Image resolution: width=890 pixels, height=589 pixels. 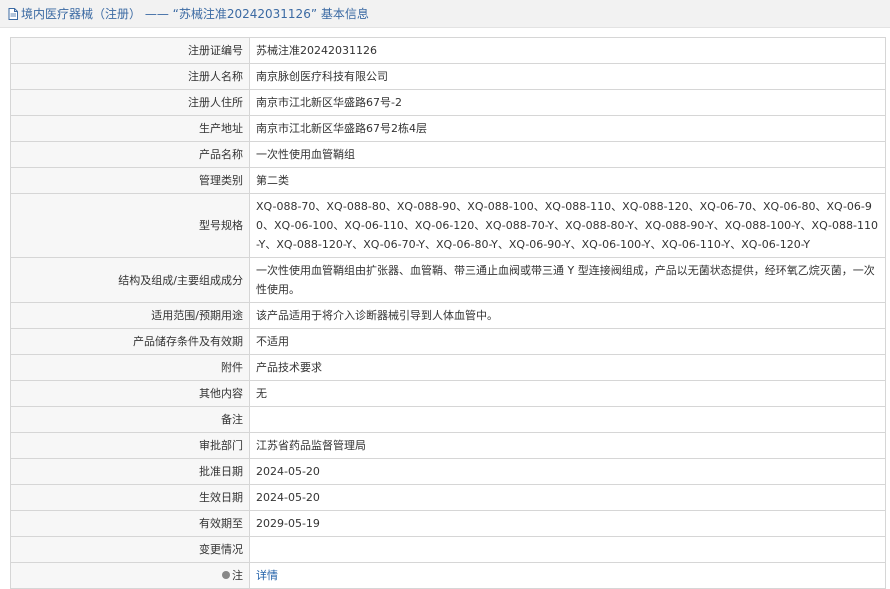 What do you see at coordinates (567, 180) in the screenshot?
I see `field-value: 第二类` at bounding box center [567, 180].